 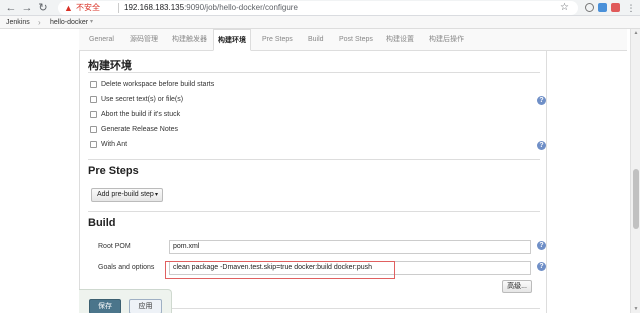 I want to click on url-path: :9090/job/hello-docker/configure, so click(x=241, y=7).